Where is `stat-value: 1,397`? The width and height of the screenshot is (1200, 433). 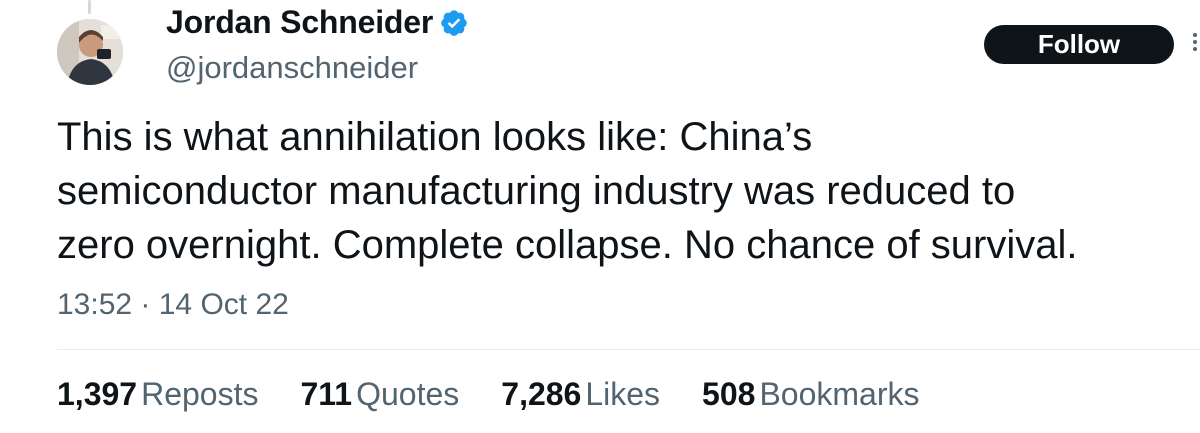 stat-value: 1,397 is located at coordinates (97, 394).